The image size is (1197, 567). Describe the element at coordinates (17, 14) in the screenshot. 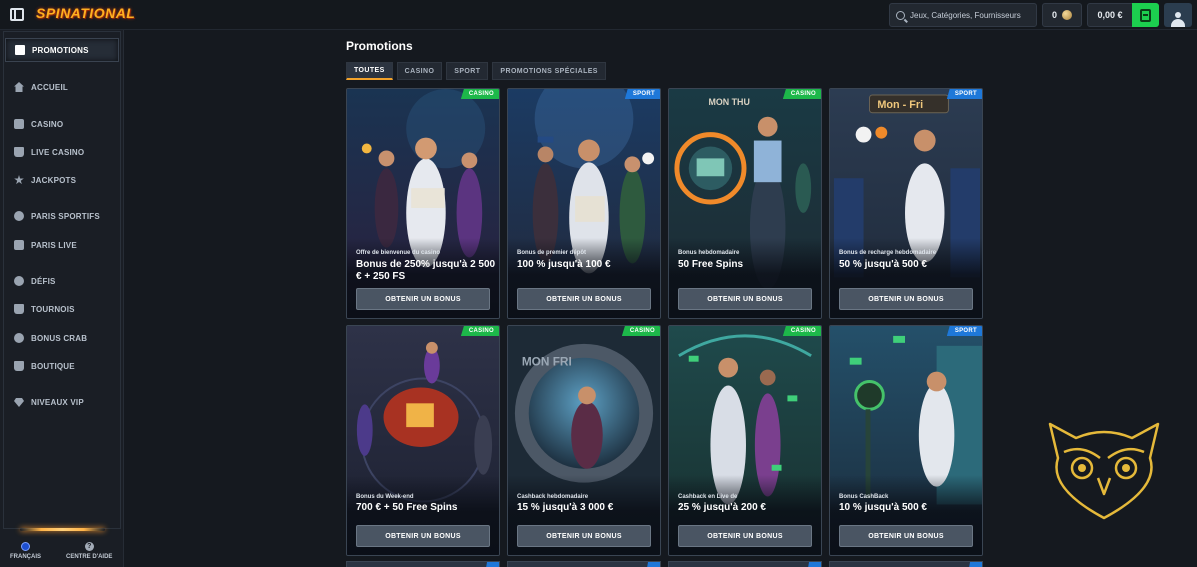

I see `sidebar-toggle-icon` at that location.